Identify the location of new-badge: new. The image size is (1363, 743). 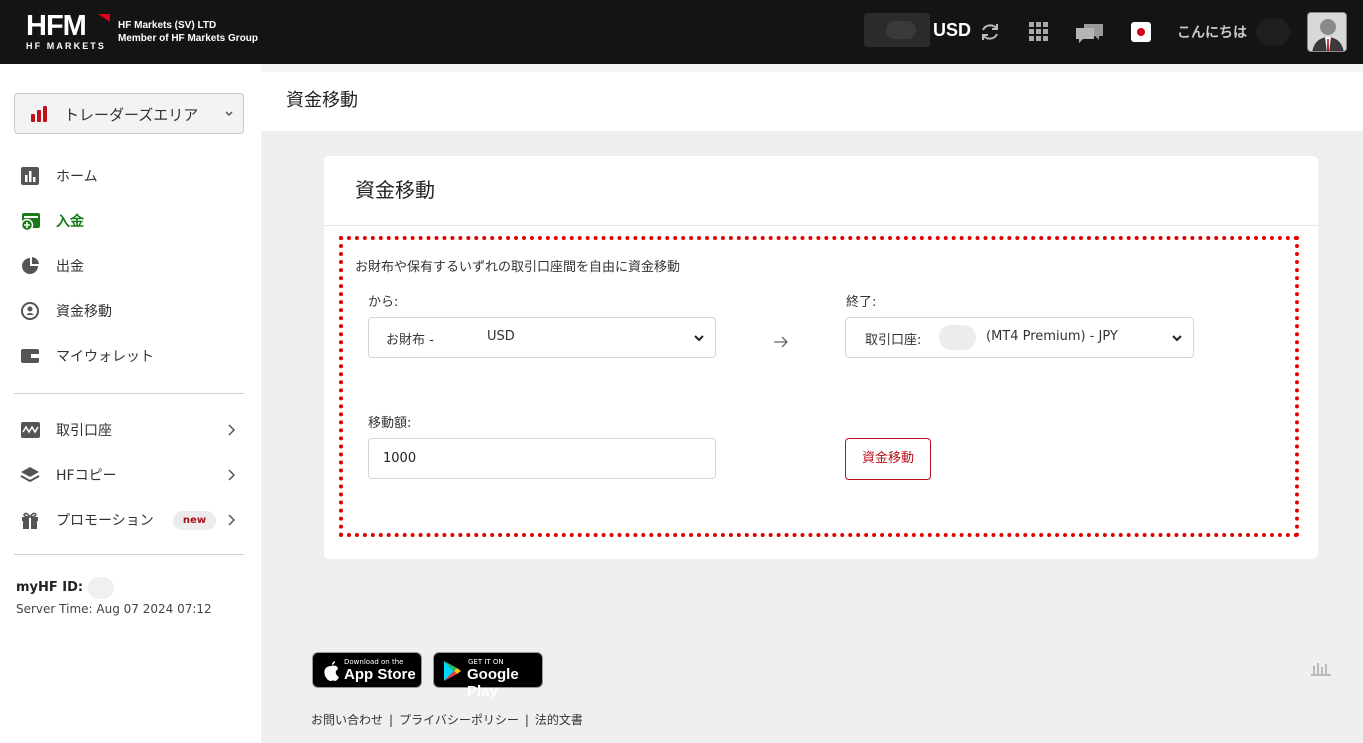
(194, 520).